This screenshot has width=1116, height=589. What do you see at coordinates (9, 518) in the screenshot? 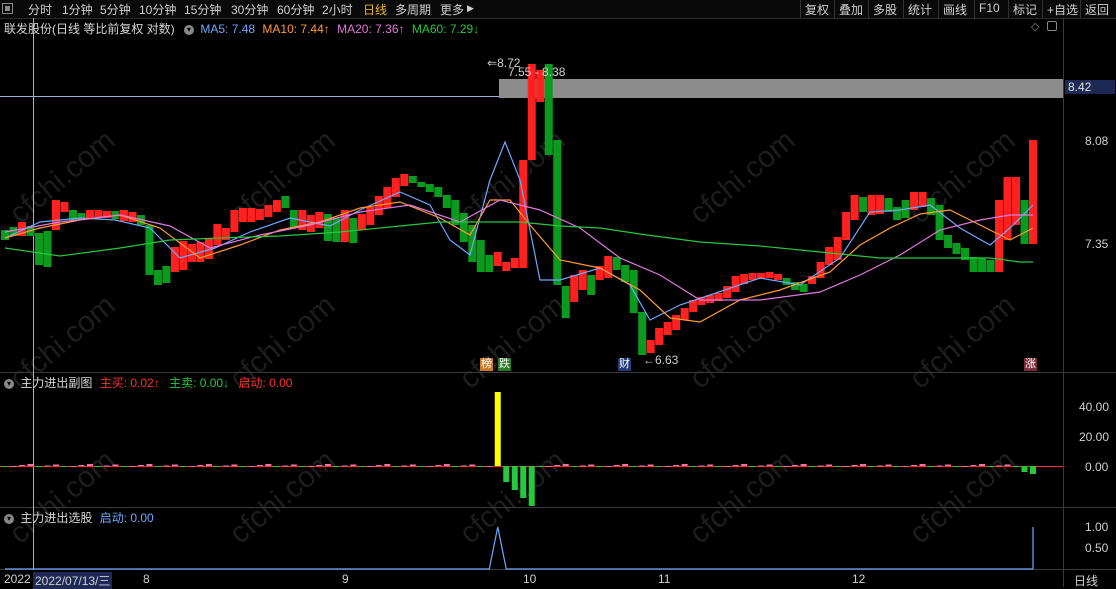
I see `sub2-settings-icon: ▾` at bounding box center [9, 518].